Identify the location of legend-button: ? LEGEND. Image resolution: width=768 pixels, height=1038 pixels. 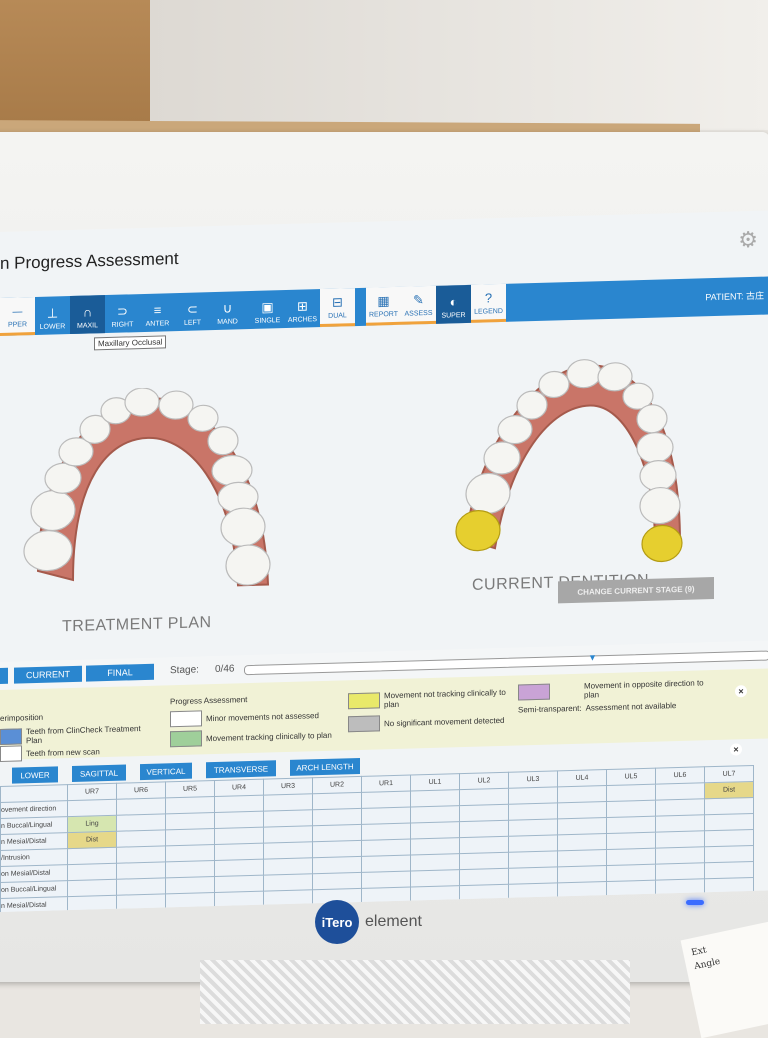
(488, 303).